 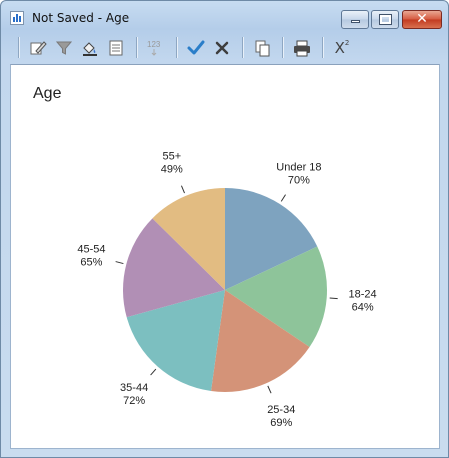 I want to click on slice-value-label: 49%, so click(x=172, y=170).